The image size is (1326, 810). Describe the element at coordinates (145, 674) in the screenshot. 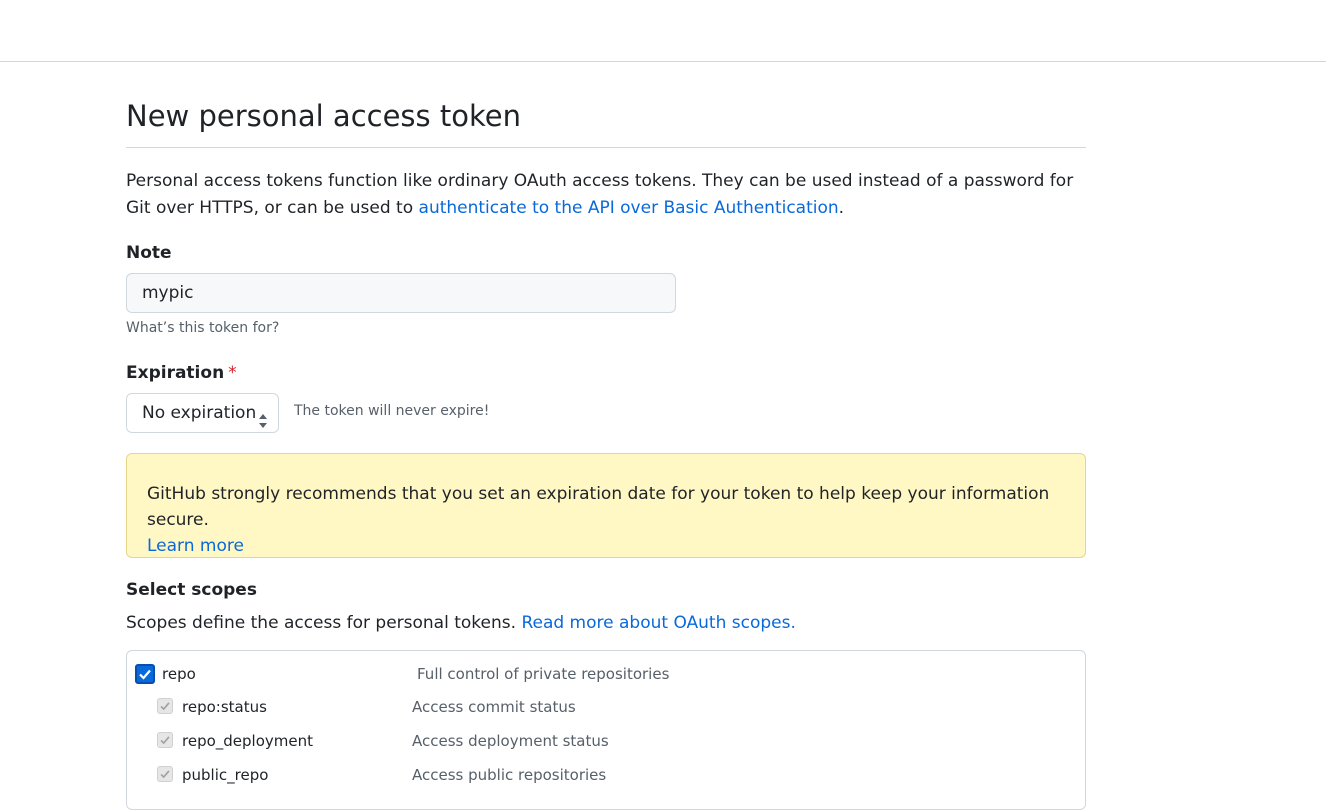

I see `repo-checkbox` at that location.